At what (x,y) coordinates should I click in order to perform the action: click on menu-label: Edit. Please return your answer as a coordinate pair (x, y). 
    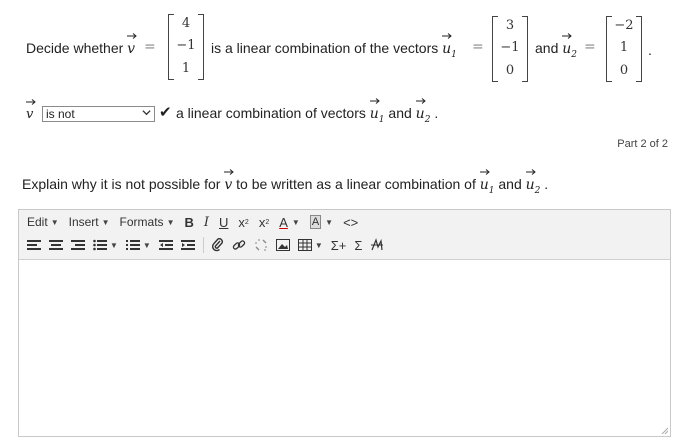
    Looking at the image, I should click on (37, 222).